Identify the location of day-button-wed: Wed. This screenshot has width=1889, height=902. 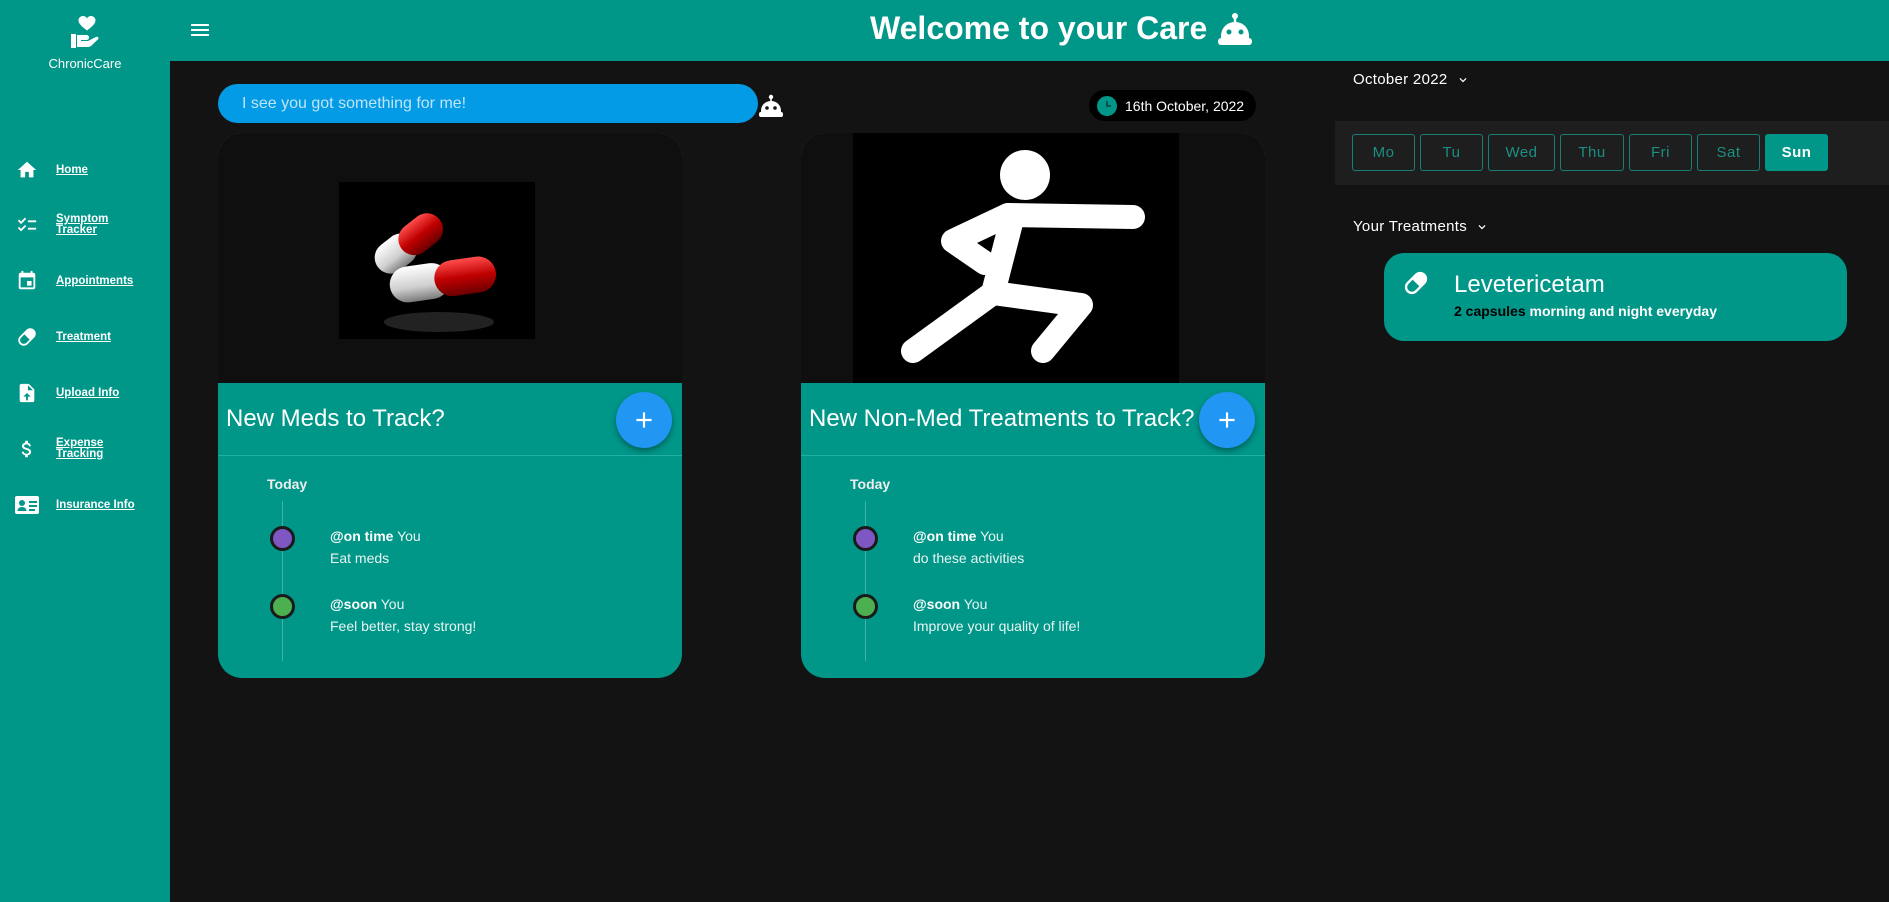
(1521, 152).